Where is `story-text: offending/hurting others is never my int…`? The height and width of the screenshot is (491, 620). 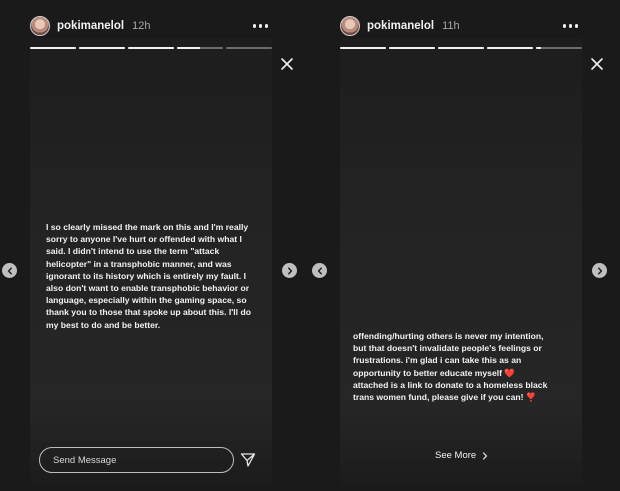
story-text: offending/hurting others is never my int… is located at coordinates (450, 367).